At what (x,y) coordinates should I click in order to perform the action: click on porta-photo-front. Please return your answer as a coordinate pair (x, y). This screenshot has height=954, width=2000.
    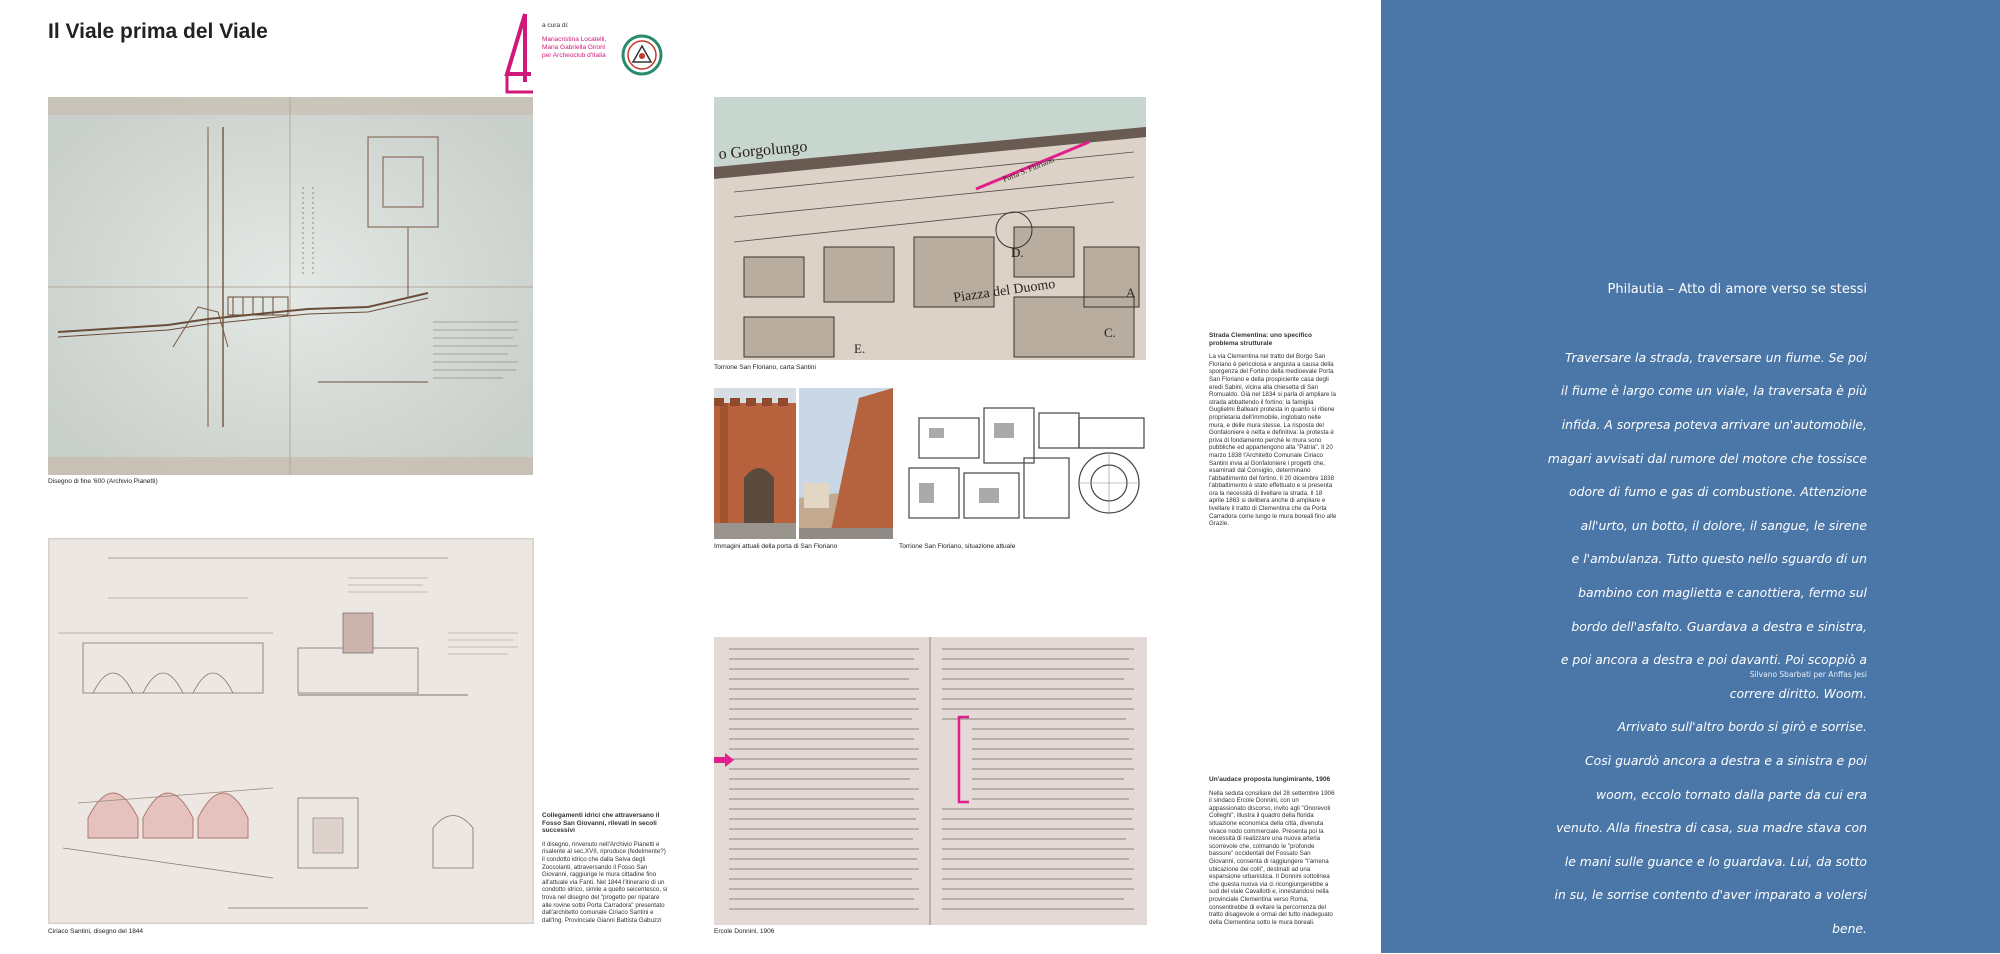
    Looking at the image, I should click on (755, 463).